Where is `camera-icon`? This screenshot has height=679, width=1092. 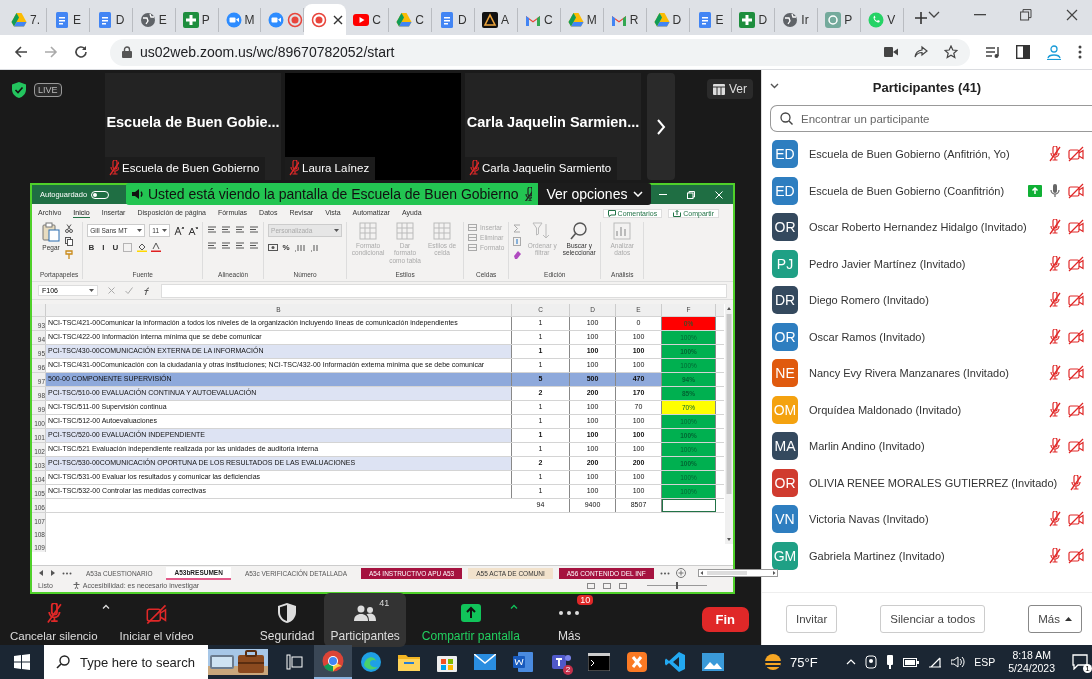 camera-icon is located at coordinates (891, 52).